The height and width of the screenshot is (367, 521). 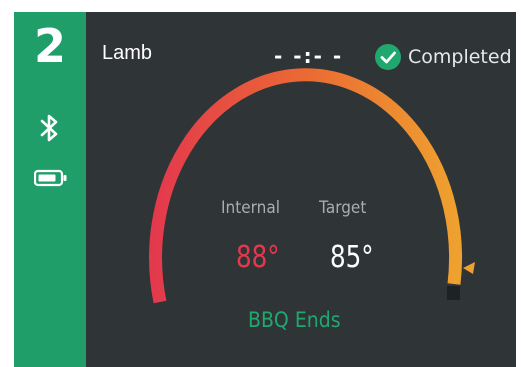 I want to click on gauge-end-cap, so click(x=453, y=293).